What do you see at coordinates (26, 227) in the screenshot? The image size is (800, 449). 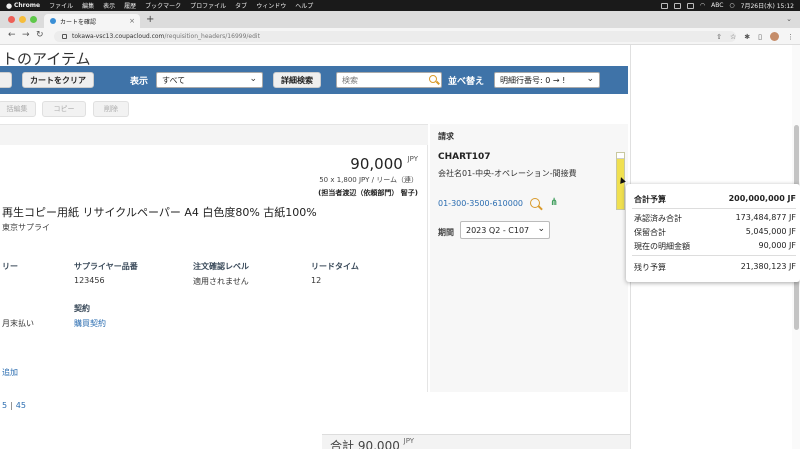 I see `item-supplier: 東京サプライ` at bounding box center [26, 227].